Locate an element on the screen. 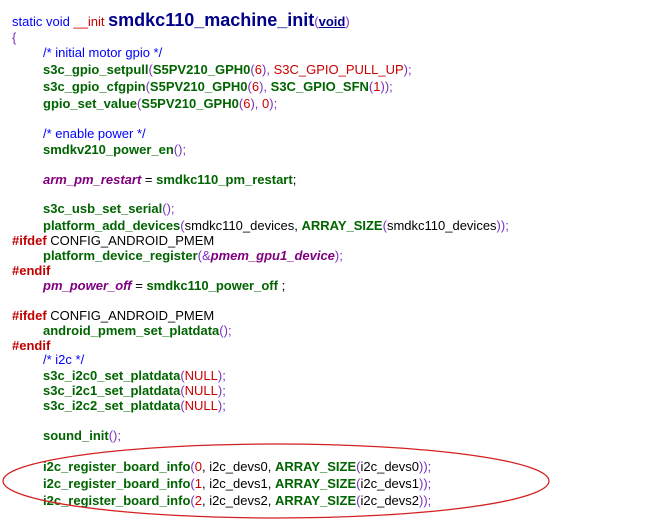  func-call: s3c_gpio_setpull is located at coordinates (96, 69).